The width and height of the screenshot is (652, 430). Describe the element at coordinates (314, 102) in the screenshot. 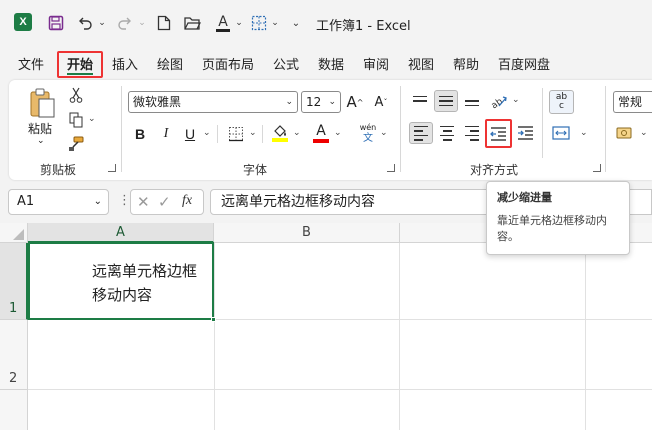

I see `font-size-value: 12` at that location.